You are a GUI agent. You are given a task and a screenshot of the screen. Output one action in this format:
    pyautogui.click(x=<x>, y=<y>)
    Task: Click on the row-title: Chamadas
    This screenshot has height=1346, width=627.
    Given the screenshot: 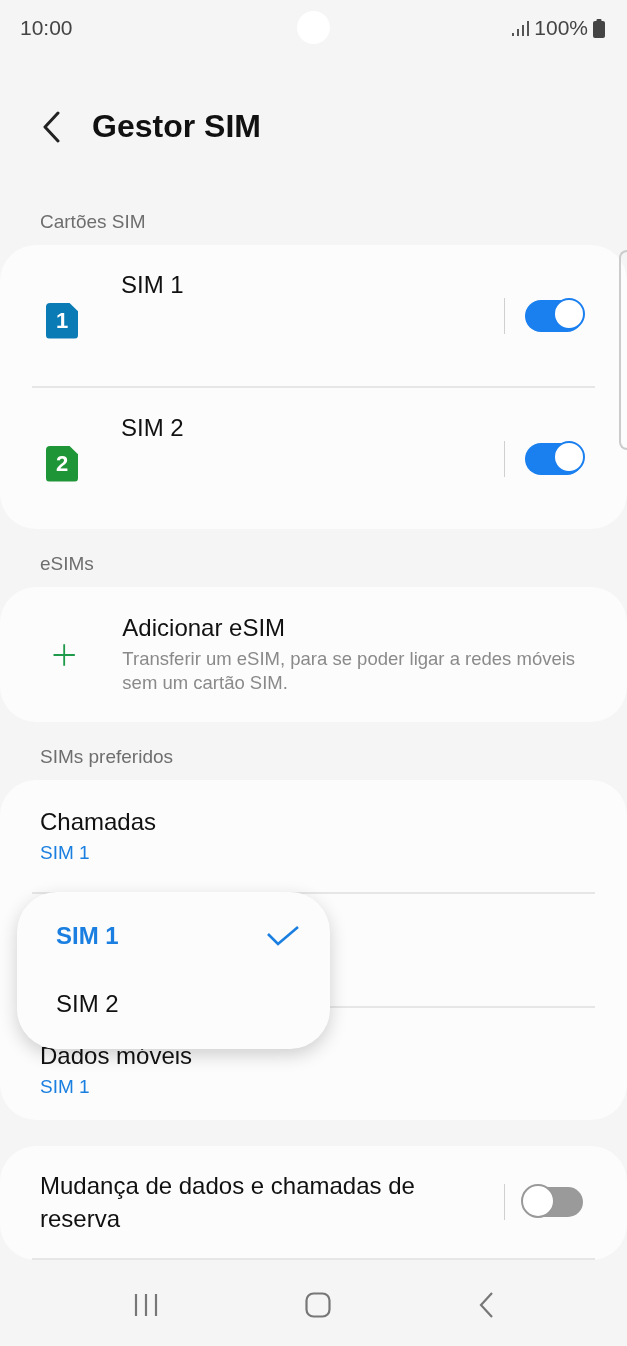 What is the action you would take?
    pyautogui.click(x=99, y=822)
    